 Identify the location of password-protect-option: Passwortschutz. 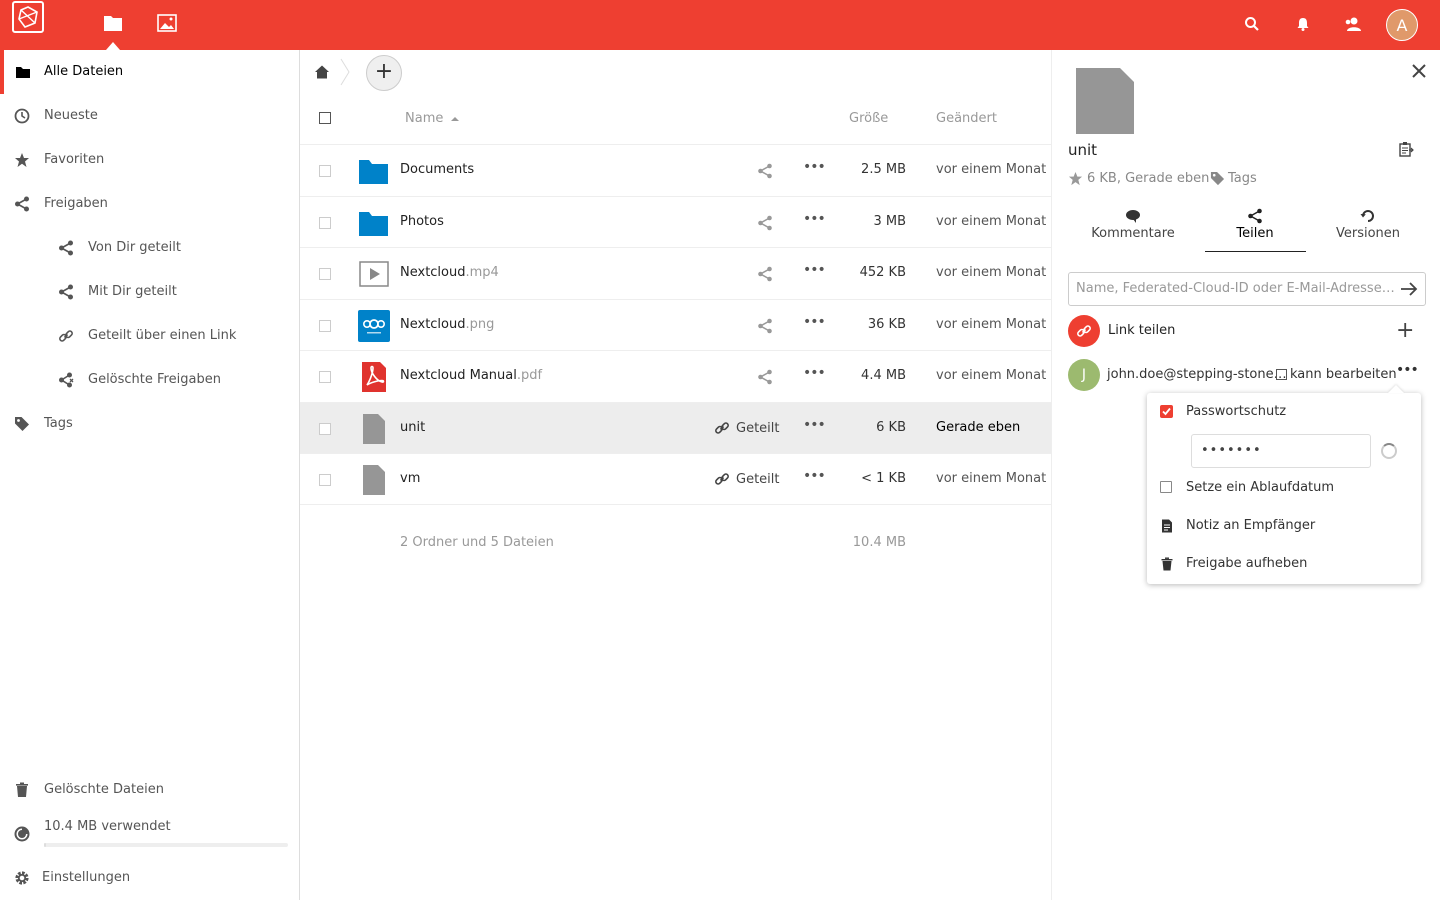
(1284, 412).